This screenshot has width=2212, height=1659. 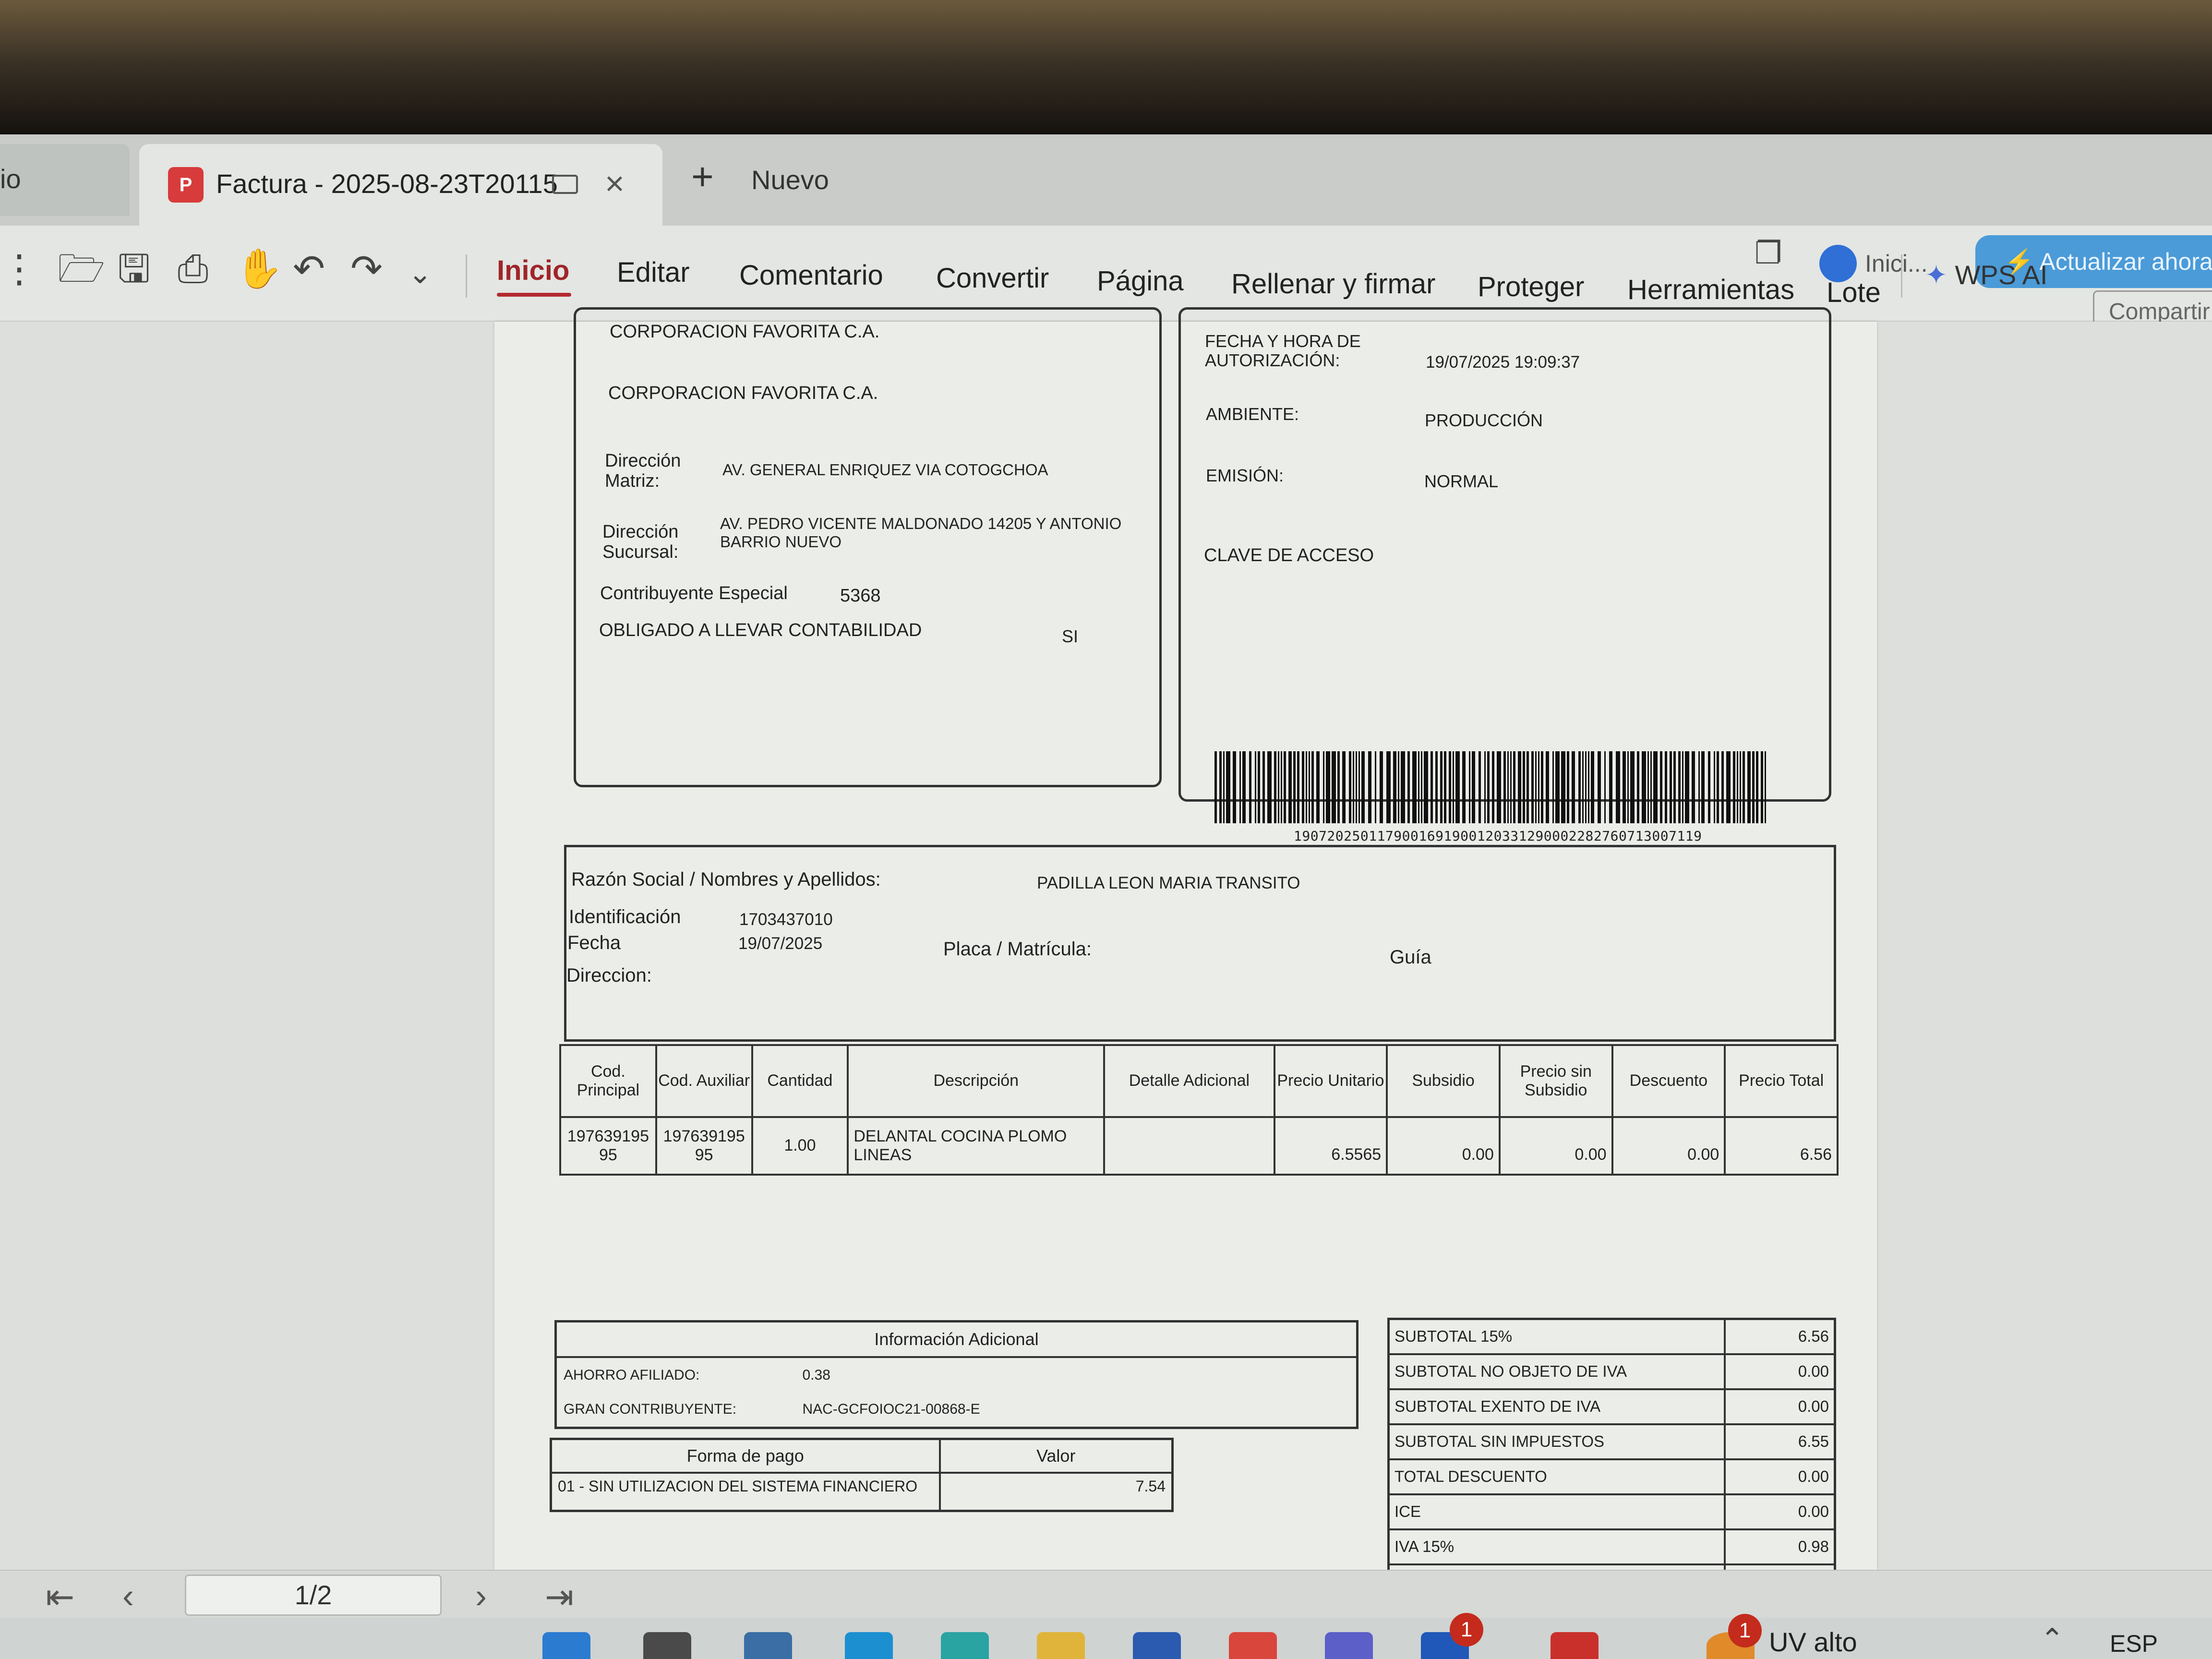 What do you see at coordinates (1556, 1477) in the screenshot?
I see `totals-label: TOTAL DESCUENTO` at bounding box center [1556, 1477].